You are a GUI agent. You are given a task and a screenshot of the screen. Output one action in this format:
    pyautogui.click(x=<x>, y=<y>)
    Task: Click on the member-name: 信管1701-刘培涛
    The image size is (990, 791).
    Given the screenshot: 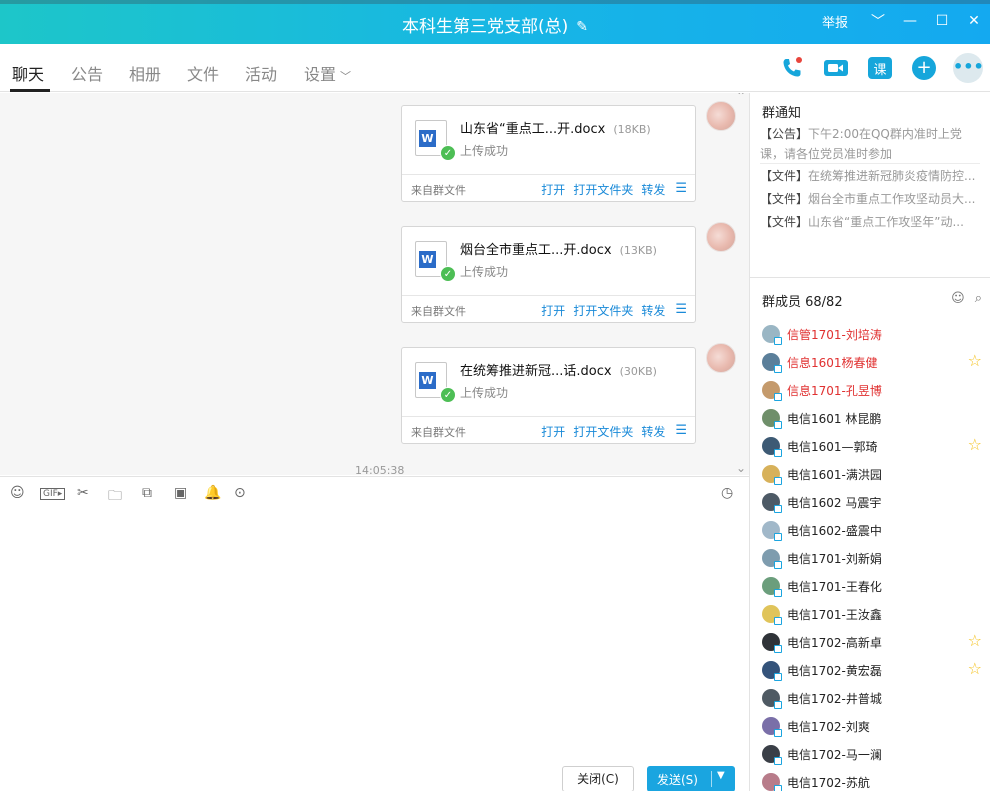 What is the action you would take?
    pyautogui.click(x=834, y=335)
    